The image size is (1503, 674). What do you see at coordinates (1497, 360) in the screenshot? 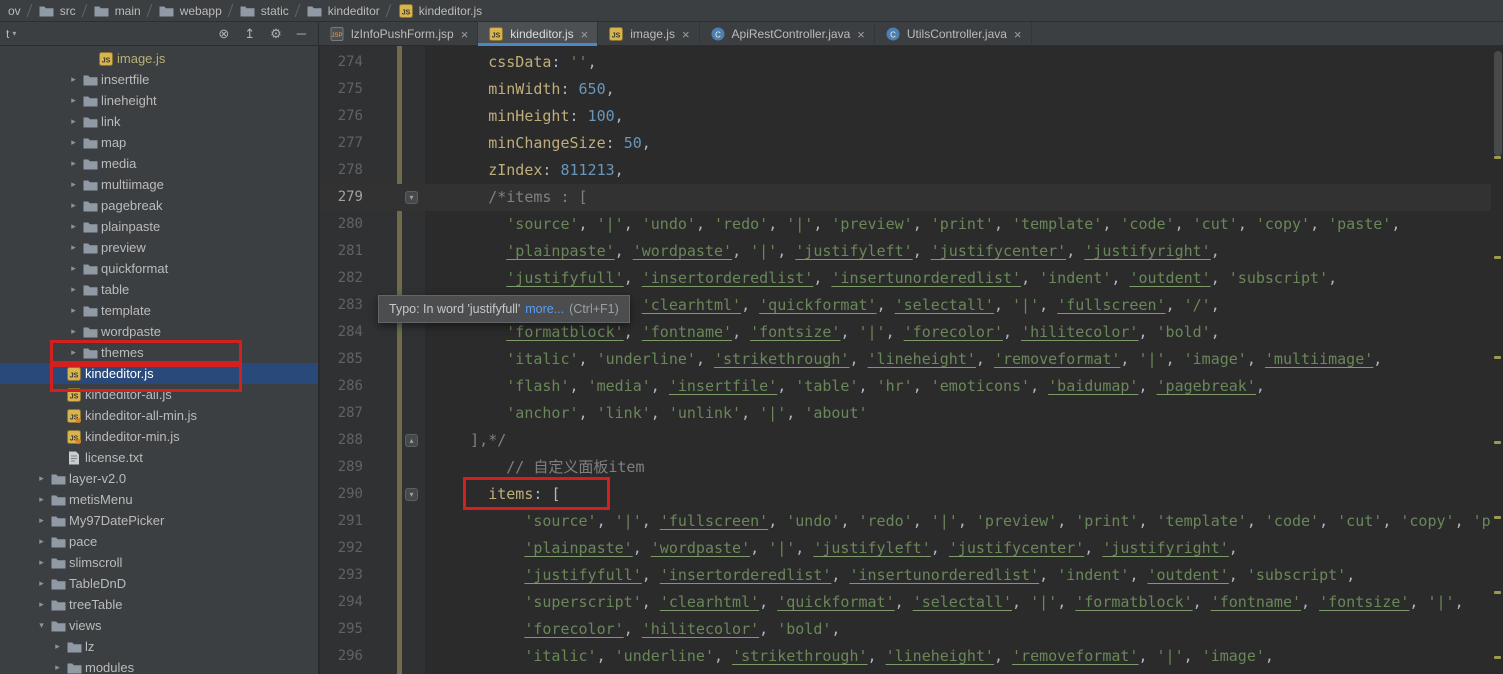
I see `error-stripe` at bounding box center [1497, 360].